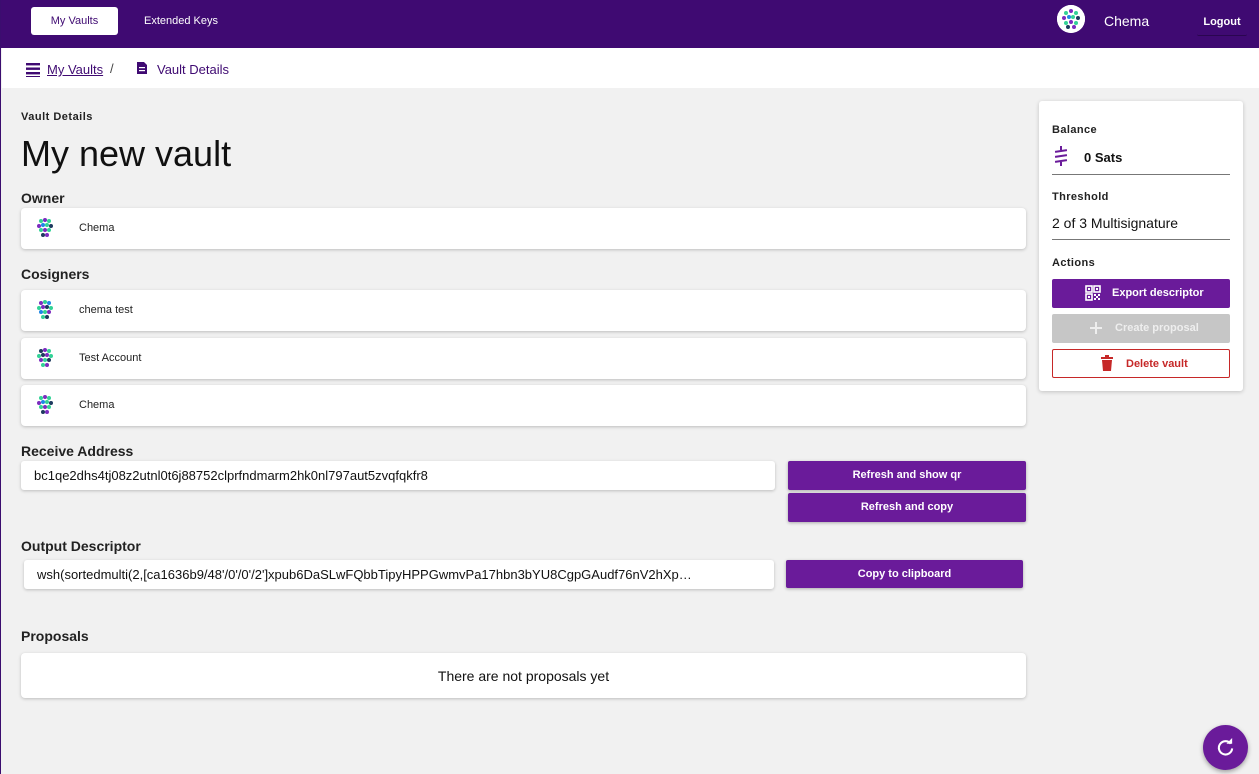 Image resolution: width=1259 pixels, height=774 pixels. I want to click on top-navbar: My Vaults Extended Keys Chema Logout, so click(630, 24).